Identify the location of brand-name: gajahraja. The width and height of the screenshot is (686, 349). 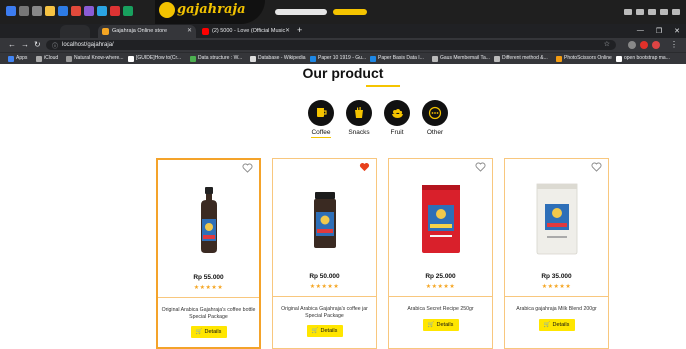
(211, 9).